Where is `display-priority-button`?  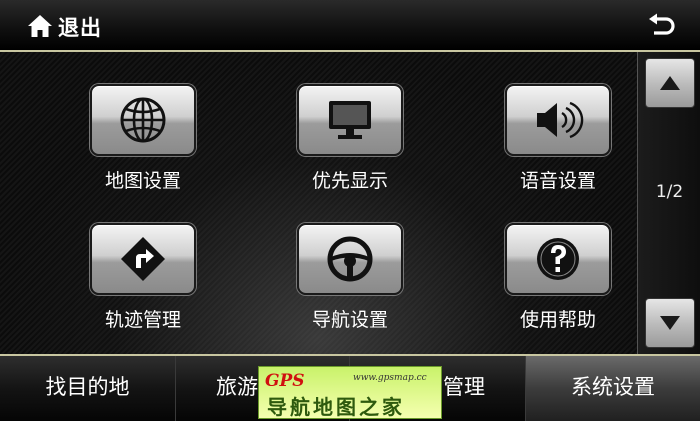
display-priority-button is located at coordinates (350, 120).